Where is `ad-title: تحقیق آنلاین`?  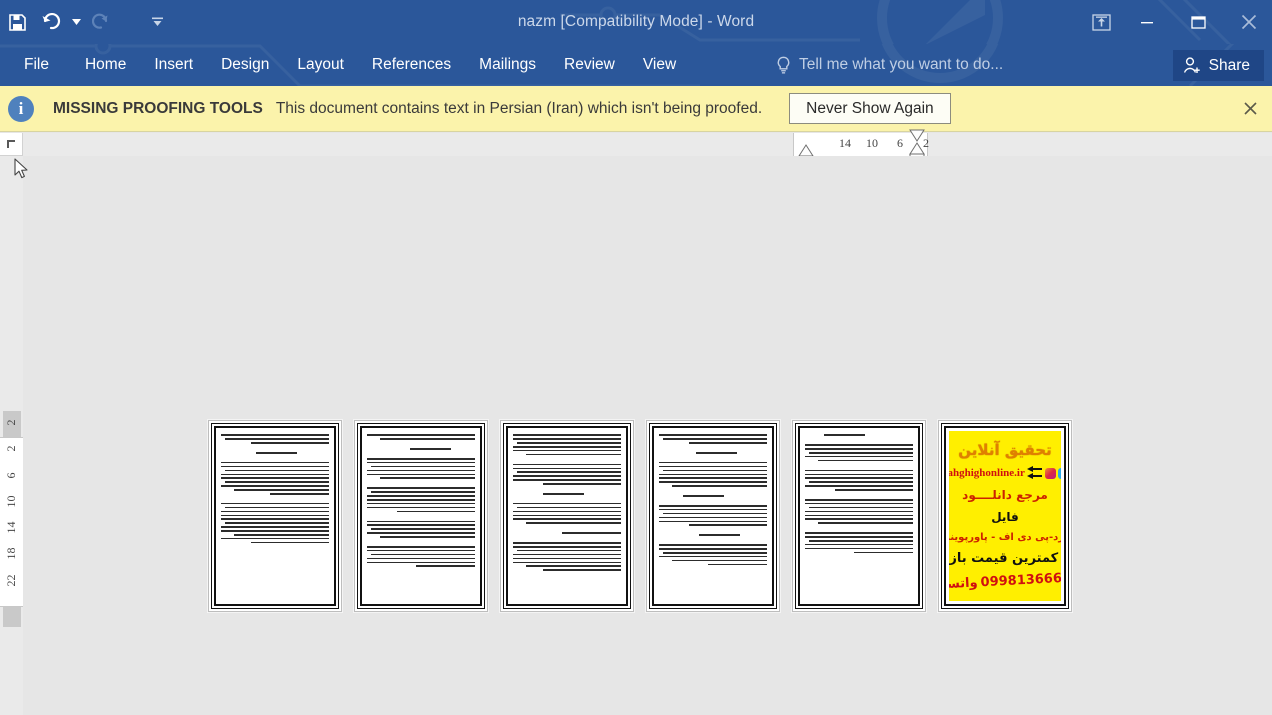 ad-title: تحقیق آنلاین is located at coordinates (1005, 450).